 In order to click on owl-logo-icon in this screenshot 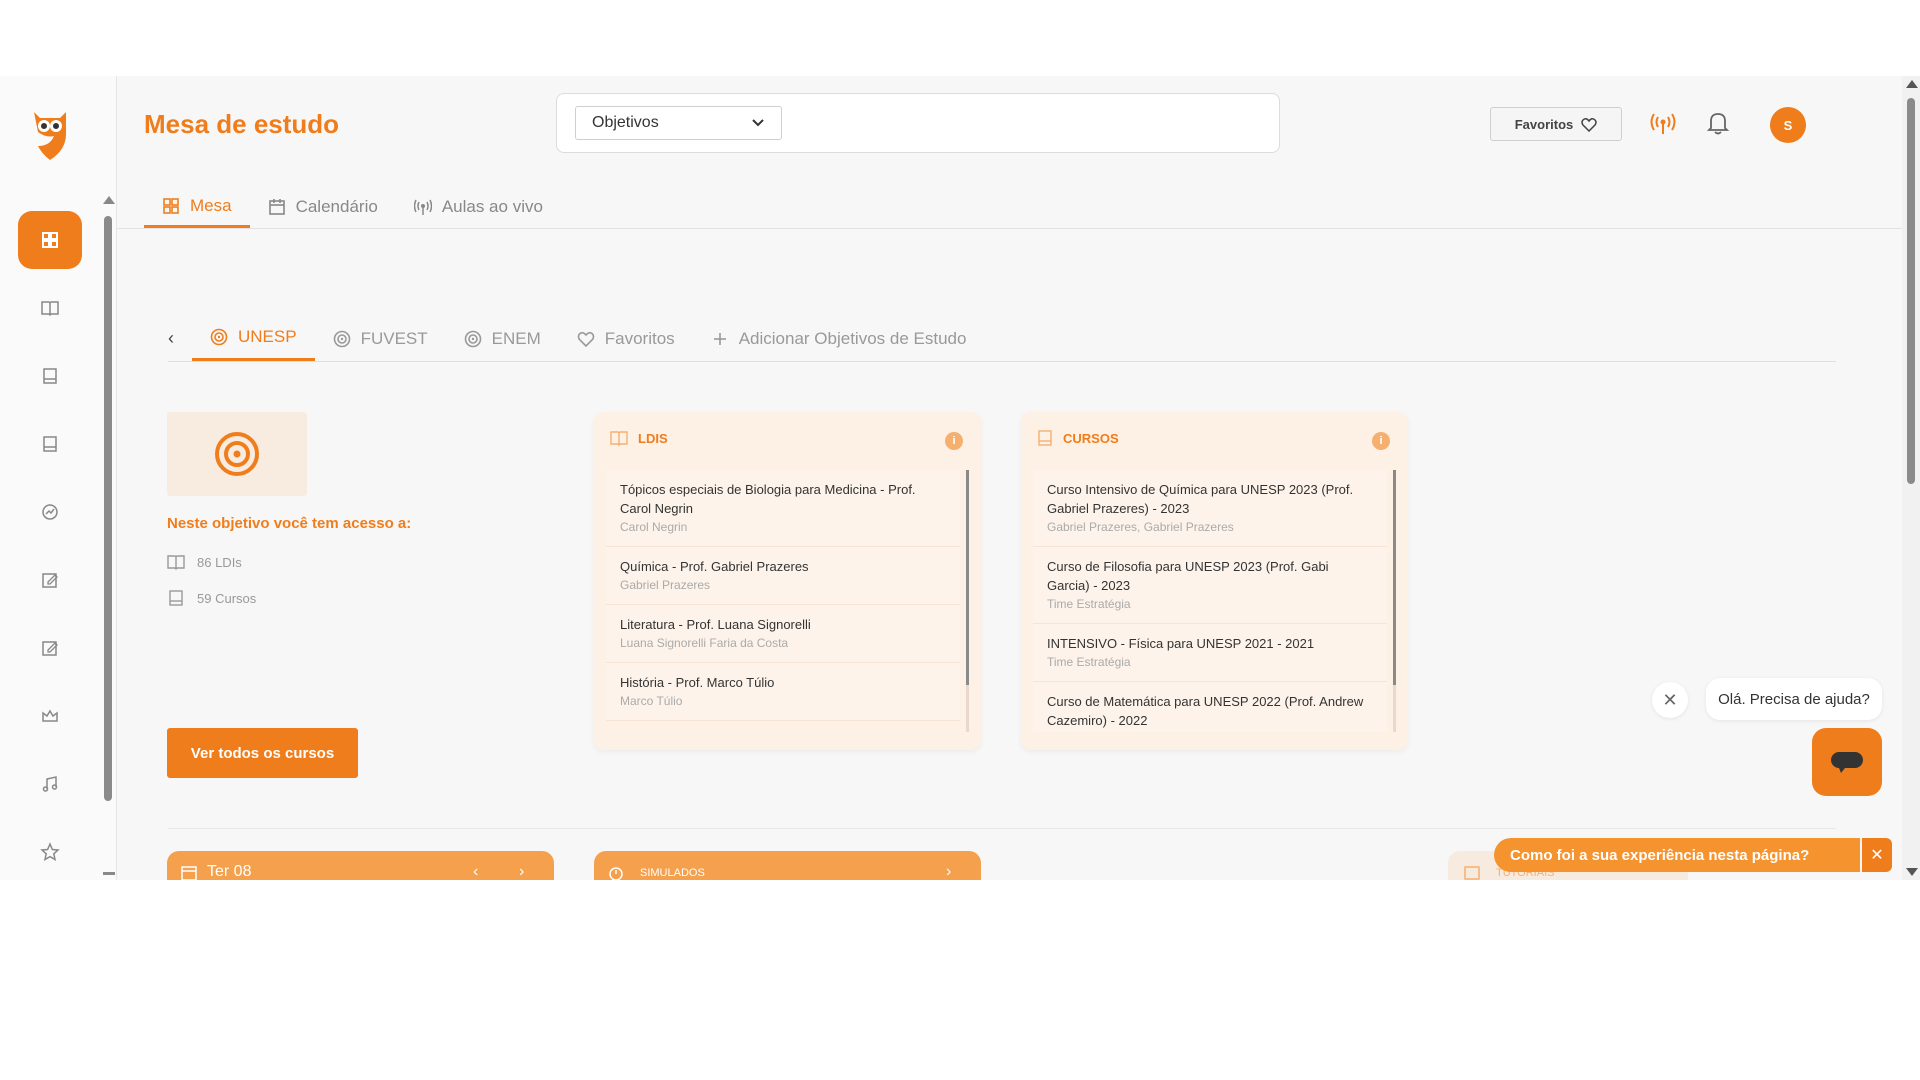, I will do `click(50, 134)`.